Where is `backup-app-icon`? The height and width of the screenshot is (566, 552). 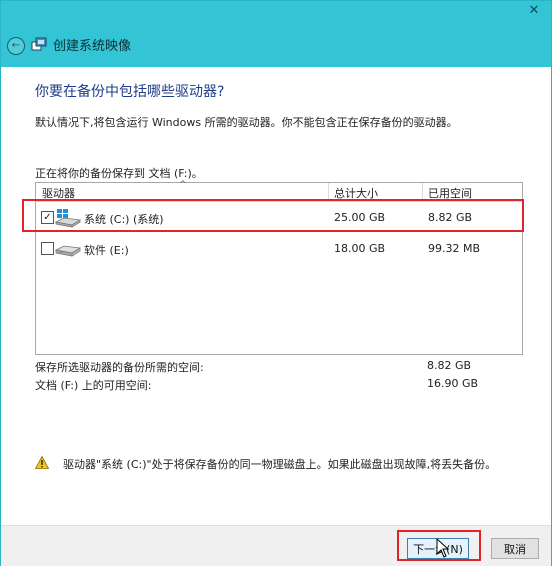 backup-app-icon is located at coordinates (39, 44).